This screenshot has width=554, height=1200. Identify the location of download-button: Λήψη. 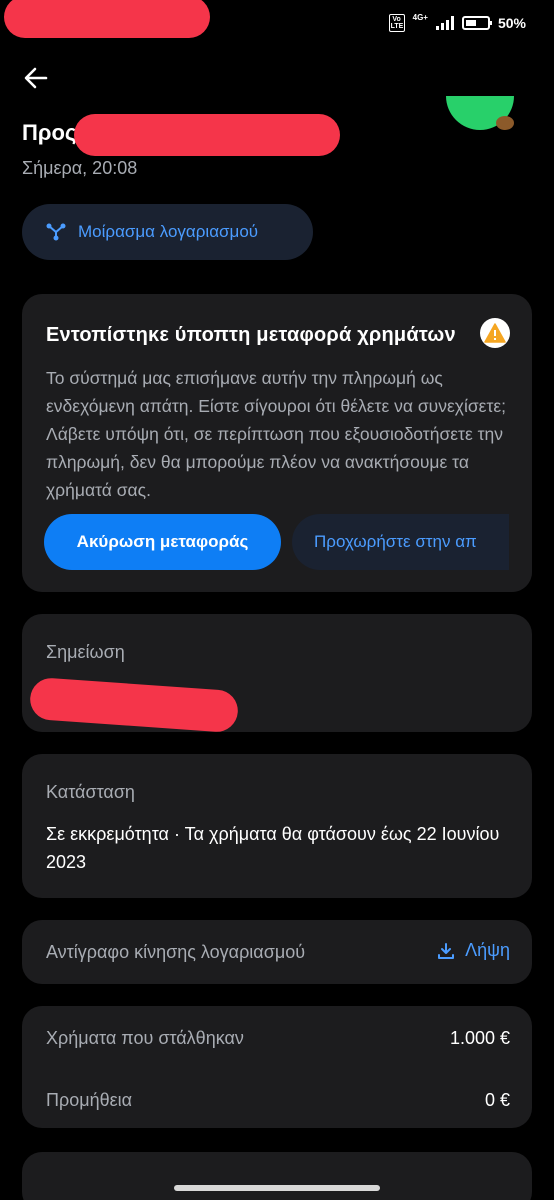
(473, 950).